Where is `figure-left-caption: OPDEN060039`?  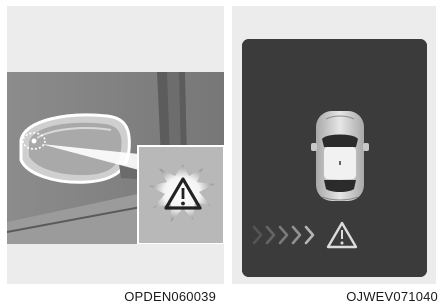 figure-left-caption: OPDEN060039 is located at coordinates (170, 296).